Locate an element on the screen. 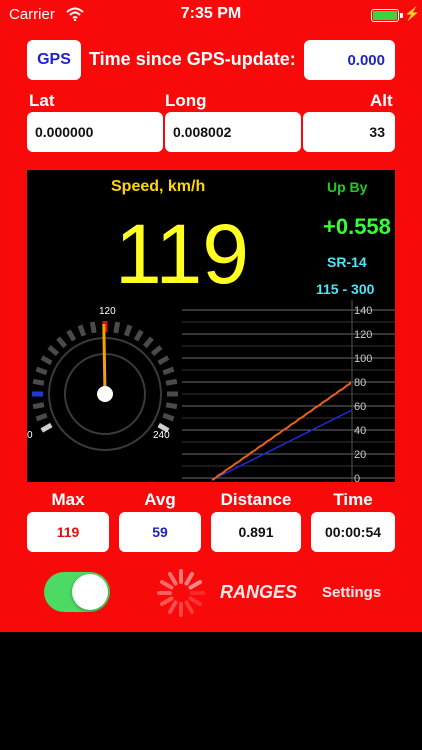 The height and width of the screenshot is (750, 422). distance-value: 0.891 is located at coordinates (256, 532).